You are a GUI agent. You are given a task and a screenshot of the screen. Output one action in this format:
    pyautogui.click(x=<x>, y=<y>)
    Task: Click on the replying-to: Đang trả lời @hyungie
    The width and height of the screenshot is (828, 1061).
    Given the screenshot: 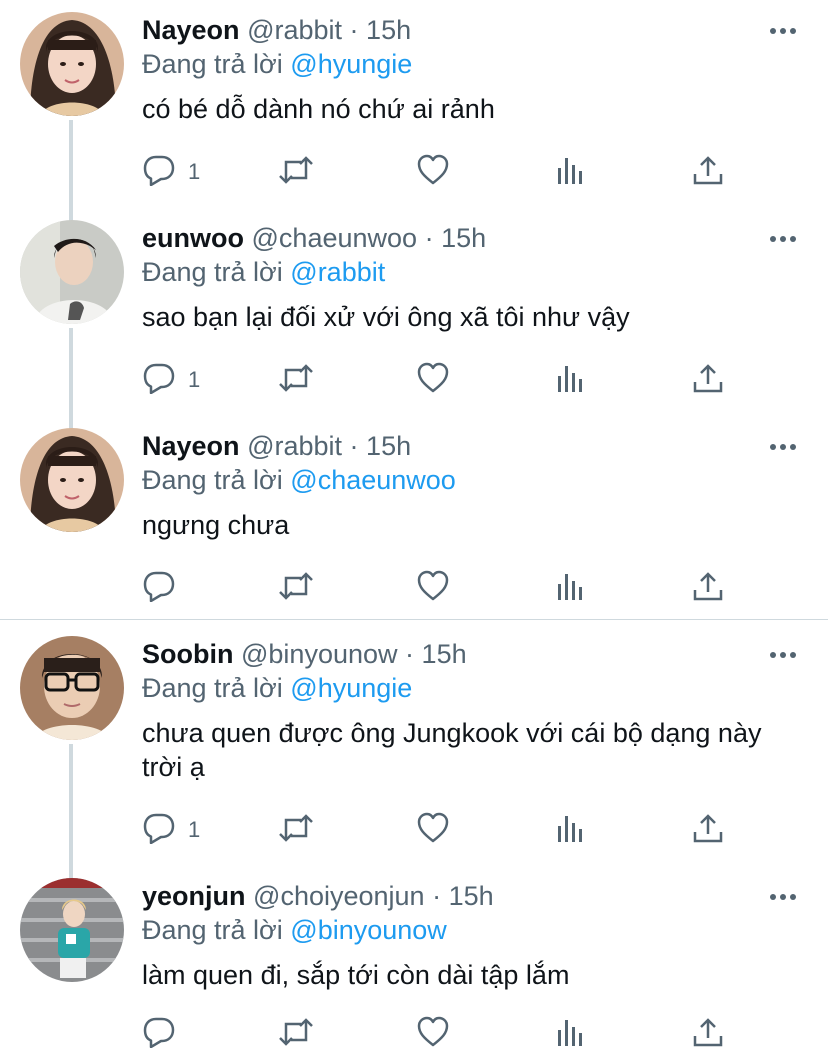 What is the action you would take?
    pyautogui.click(x=277, y=688)
    